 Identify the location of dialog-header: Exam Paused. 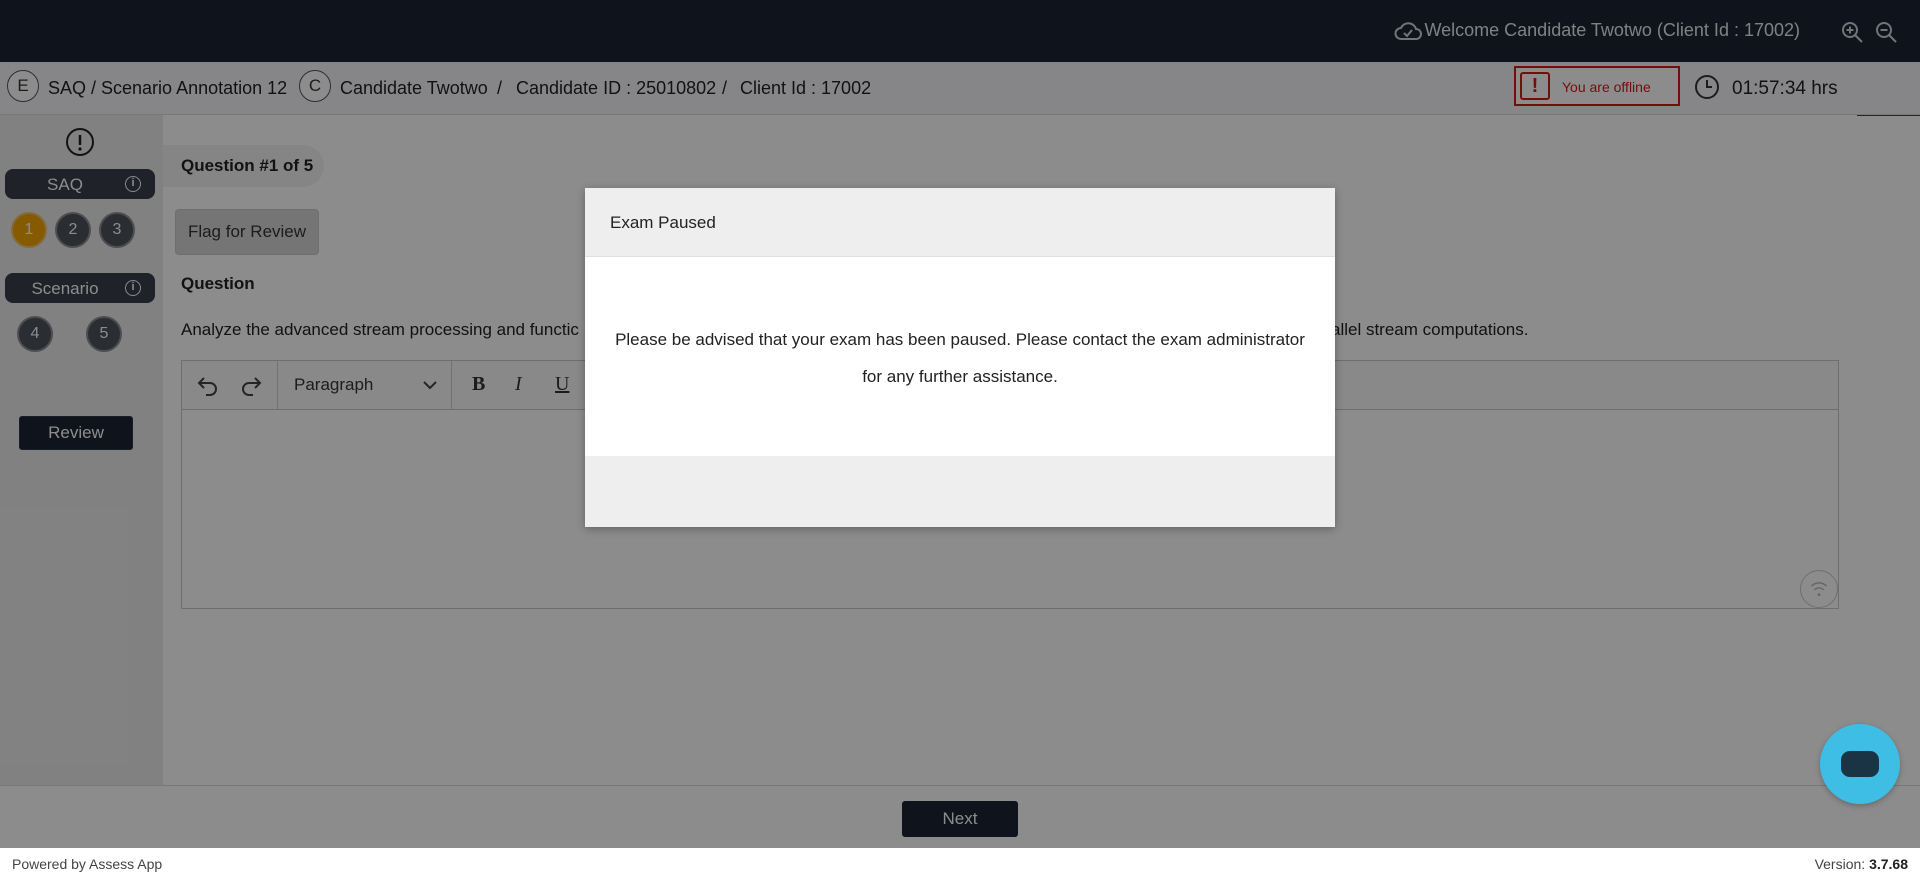
(960, 222).